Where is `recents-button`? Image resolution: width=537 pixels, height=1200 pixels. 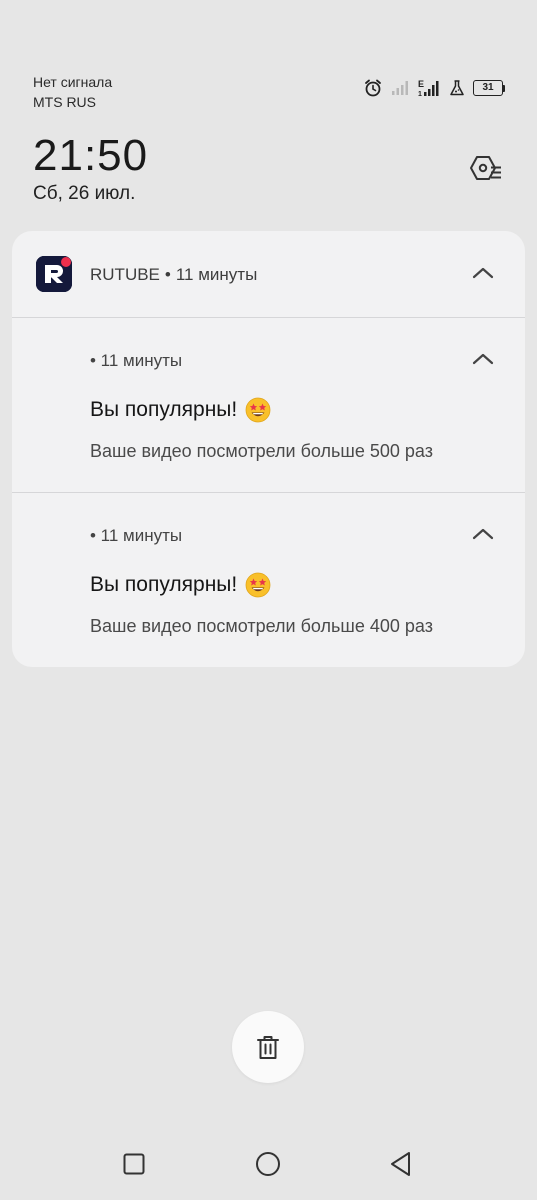
recents-button is located at coordinates (134, 1164).